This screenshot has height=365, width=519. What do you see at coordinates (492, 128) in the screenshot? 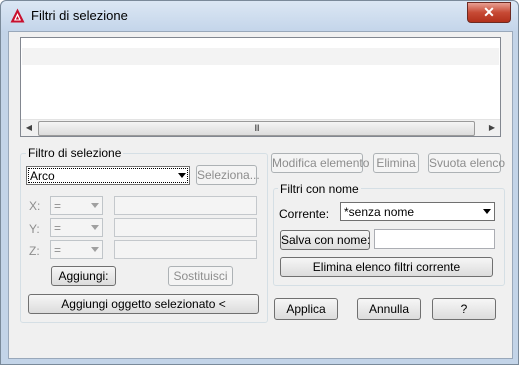
I see `scroll-right-icon: ▶` at bounding box center [492, 128].